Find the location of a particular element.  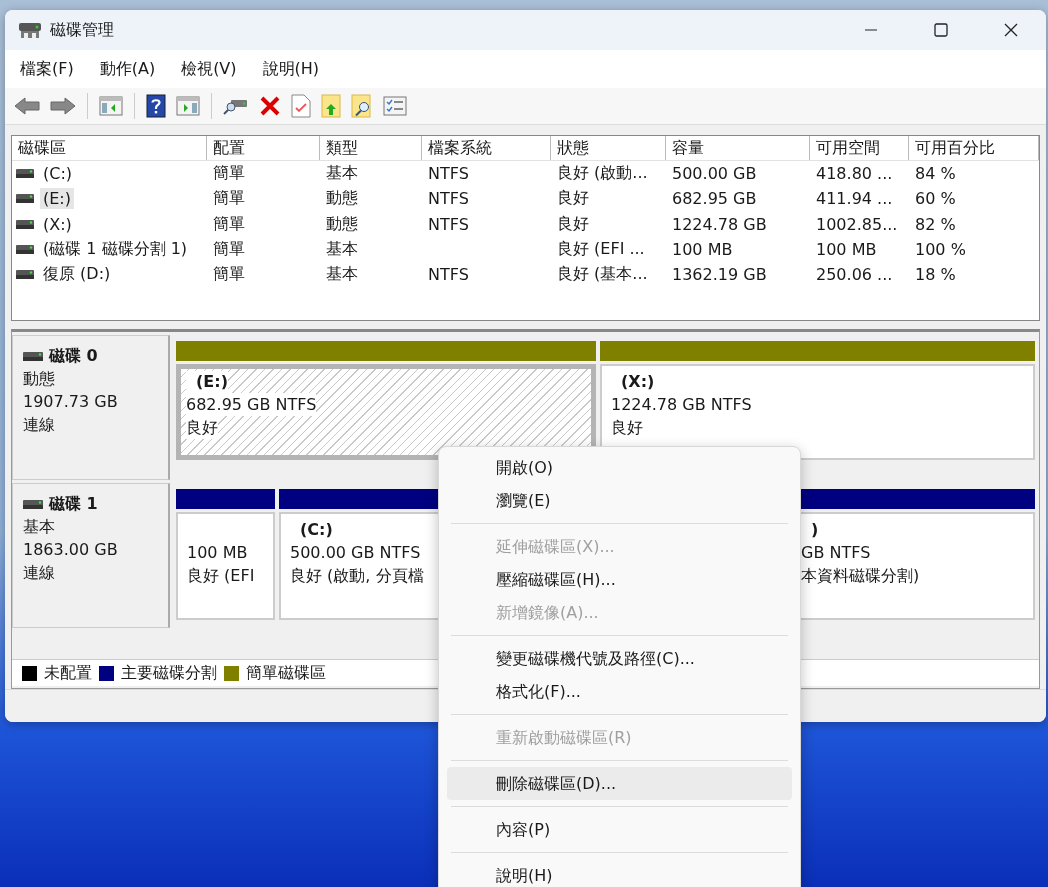

partition-block: 100 MB 良好 (EFI is located at coordinates (225, 566).